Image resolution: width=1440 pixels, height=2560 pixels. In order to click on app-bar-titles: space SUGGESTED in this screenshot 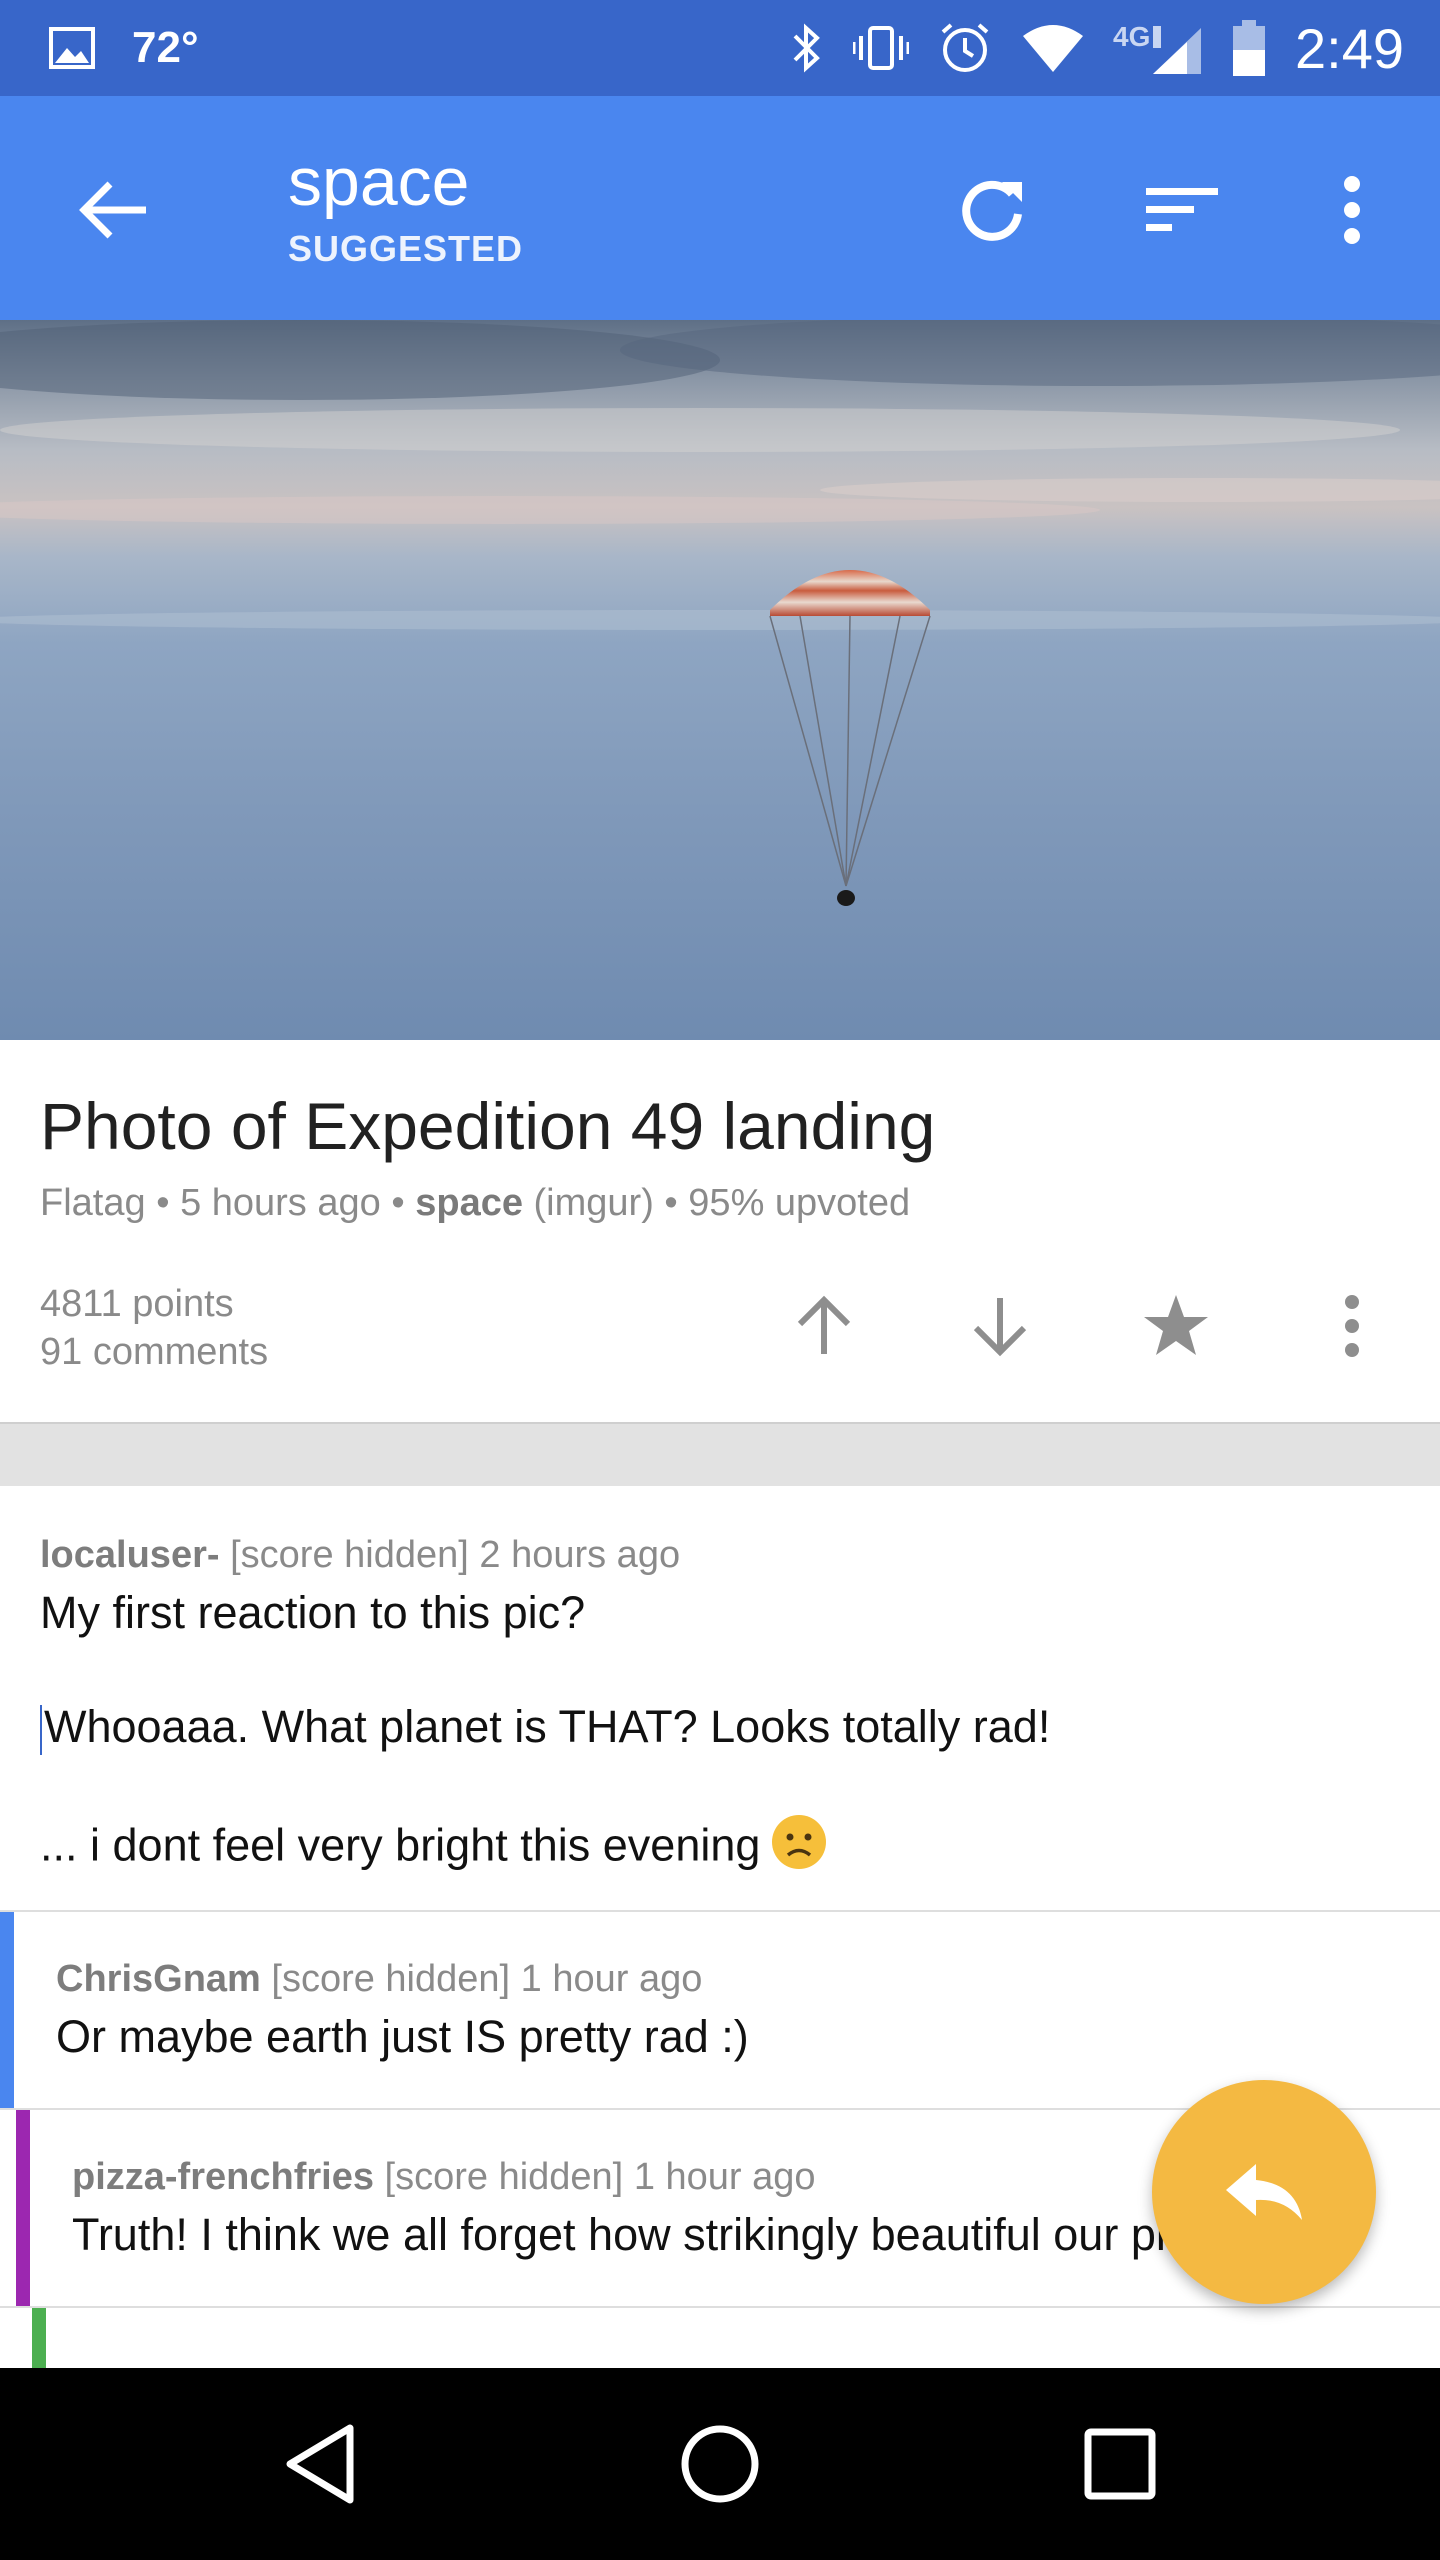, I will do `click(405, 206)`.